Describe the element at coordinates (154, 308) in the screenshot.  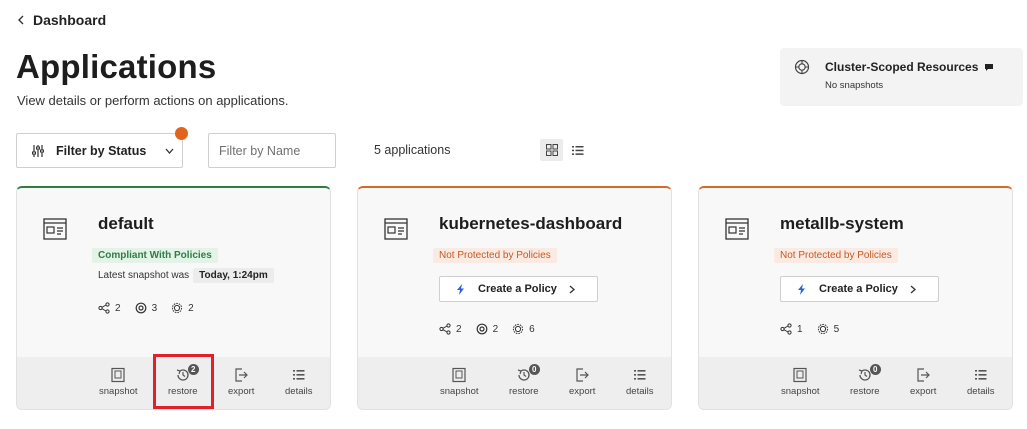
I see `stat-workloads-value: 3` at that location.